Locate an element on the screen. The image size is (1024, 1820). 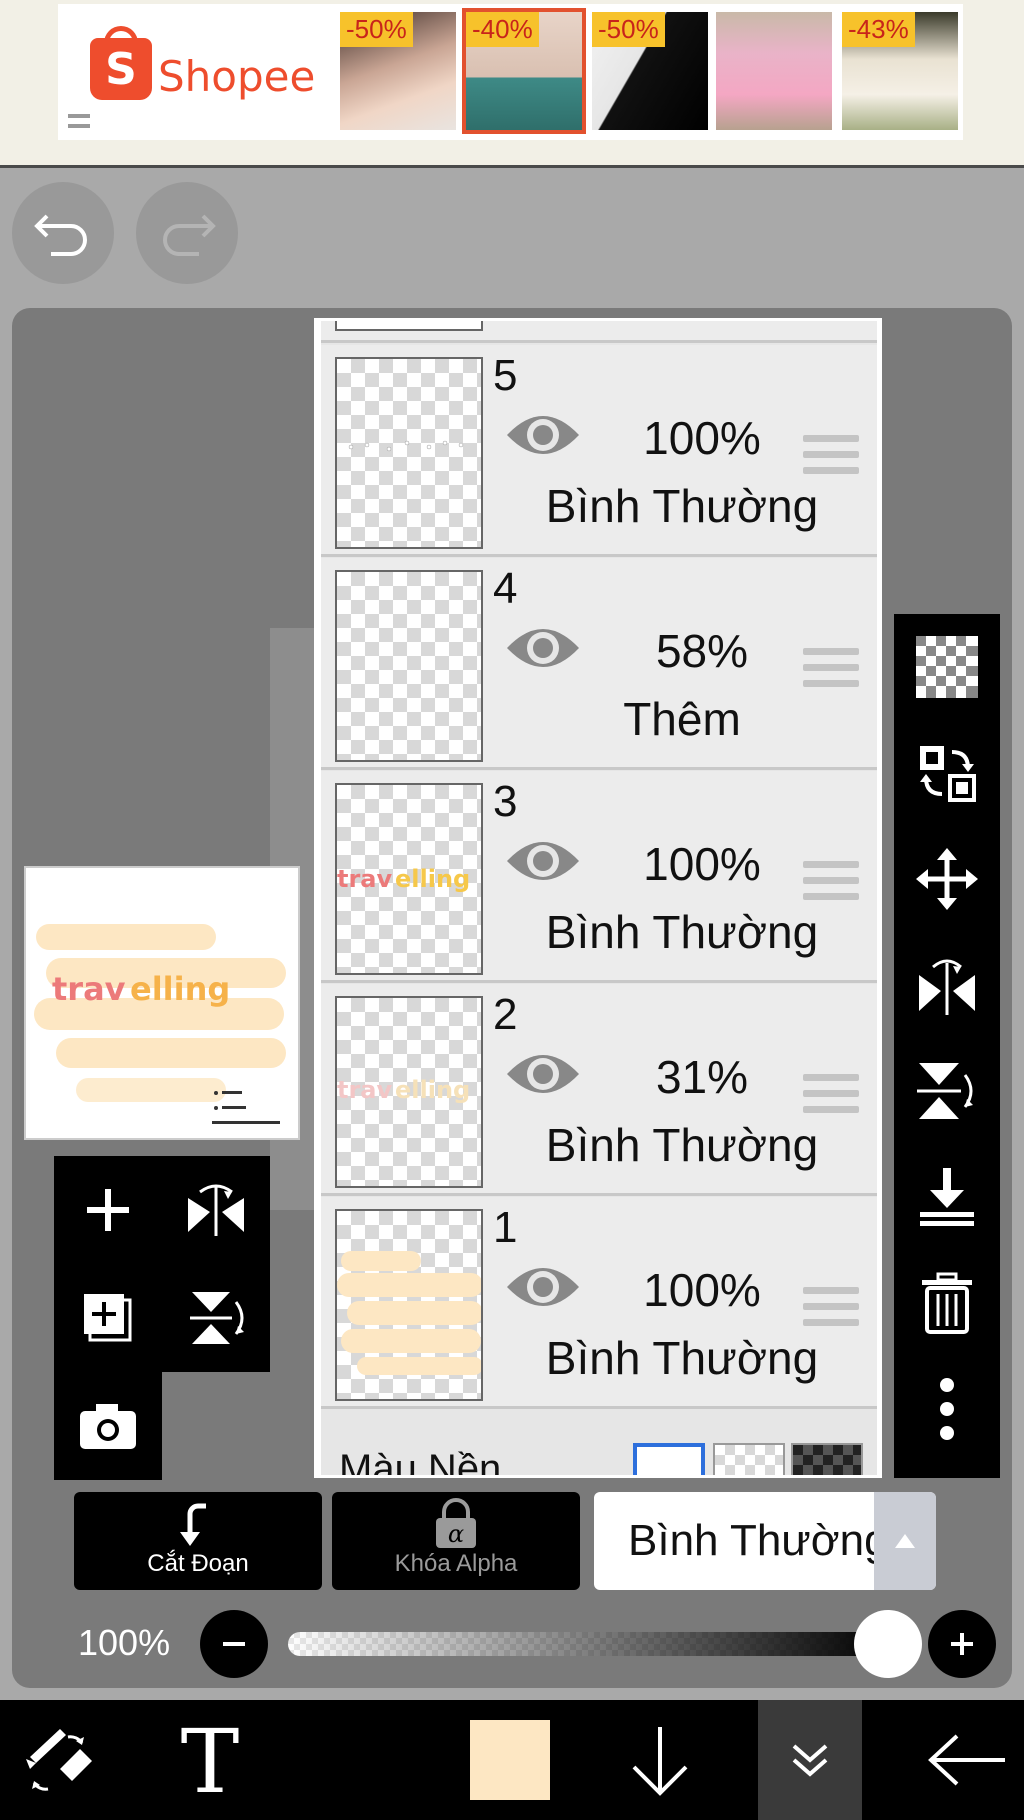
flip-horizontal-button is located at coordinates (216, 1210).